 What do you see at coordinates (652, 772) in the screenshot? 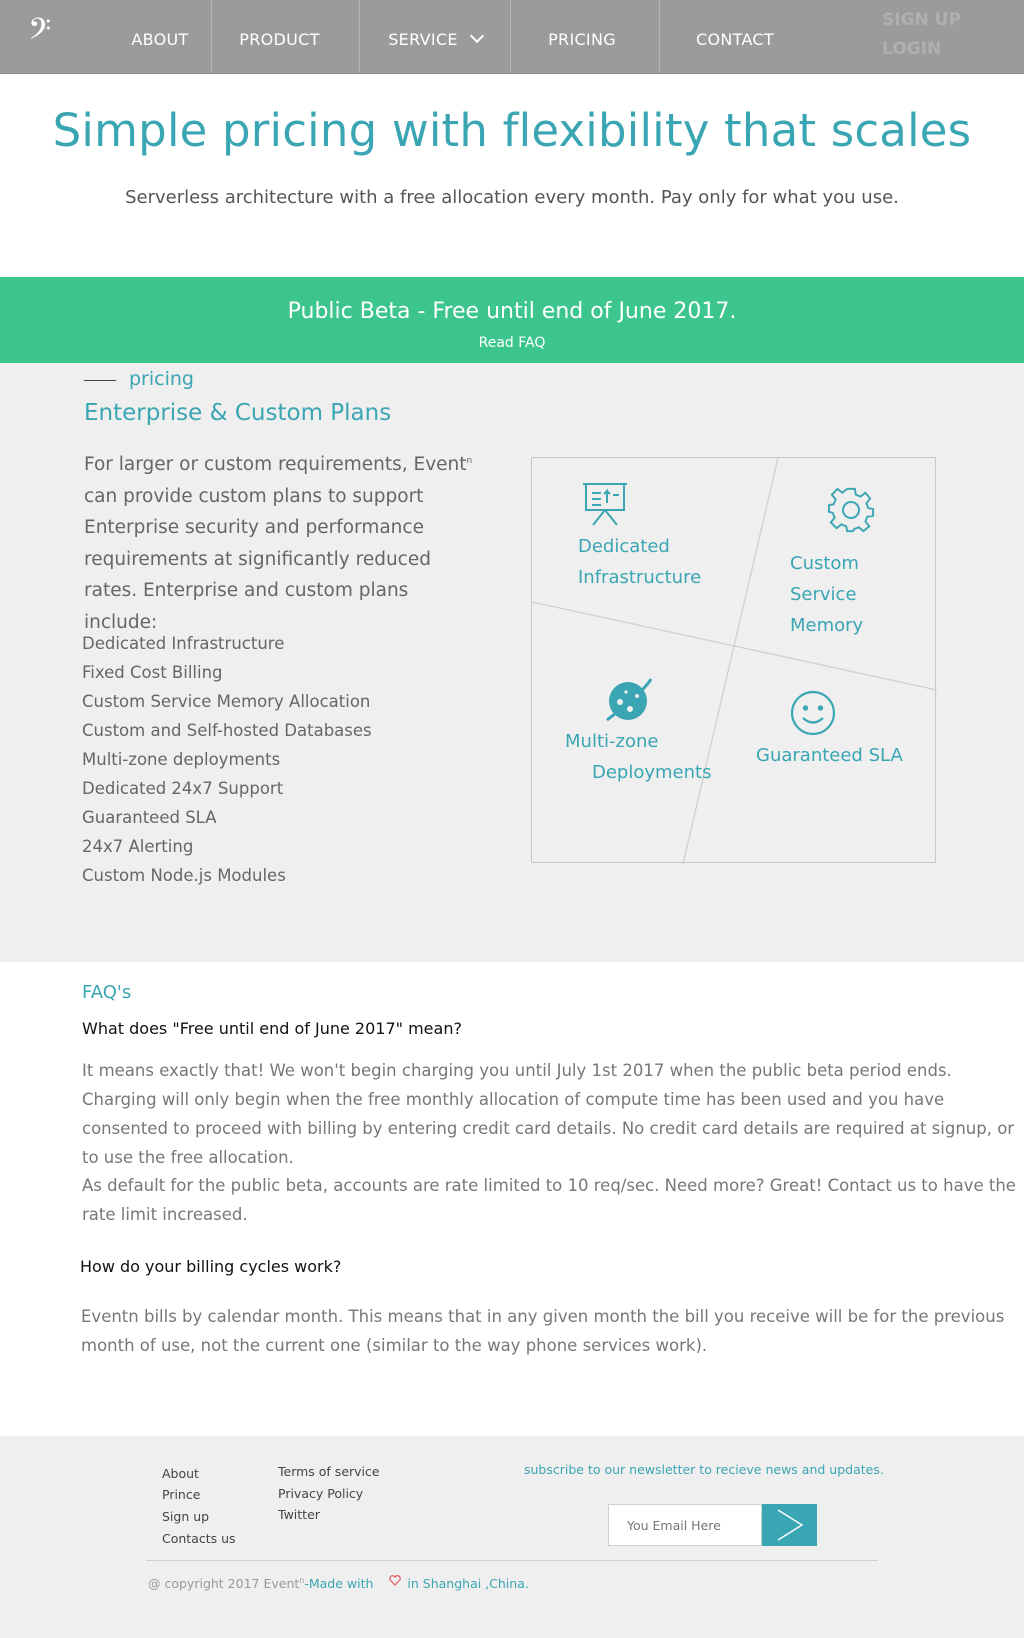
I see `quadrant-label-line: Deployments` at bounding box center [652, 772].